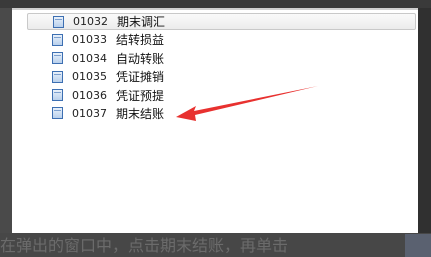 The width and height of the screenshot is (431, 257). What do you see at coordinates (140, 40) in the screenshot?
I see `item-name: 结转损益` at bounding box center [140, 40].